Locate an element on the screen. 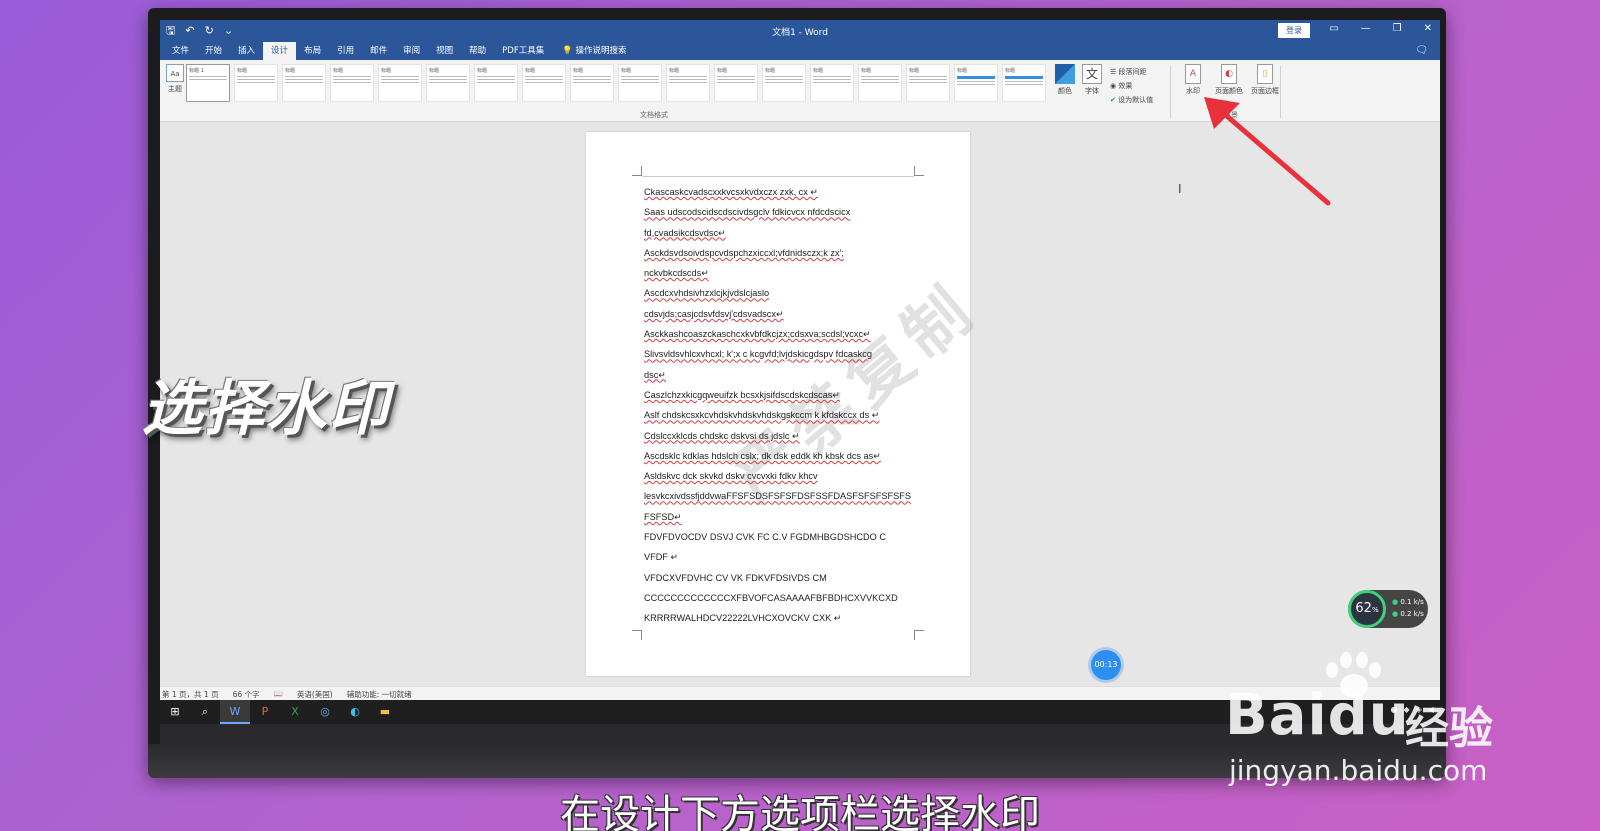  title-bar: 🖫 ↶ ↻ ⌄ 文档1 - Word 登录 ▭ — ❐ ✕ is located at coordinates (800, 31).